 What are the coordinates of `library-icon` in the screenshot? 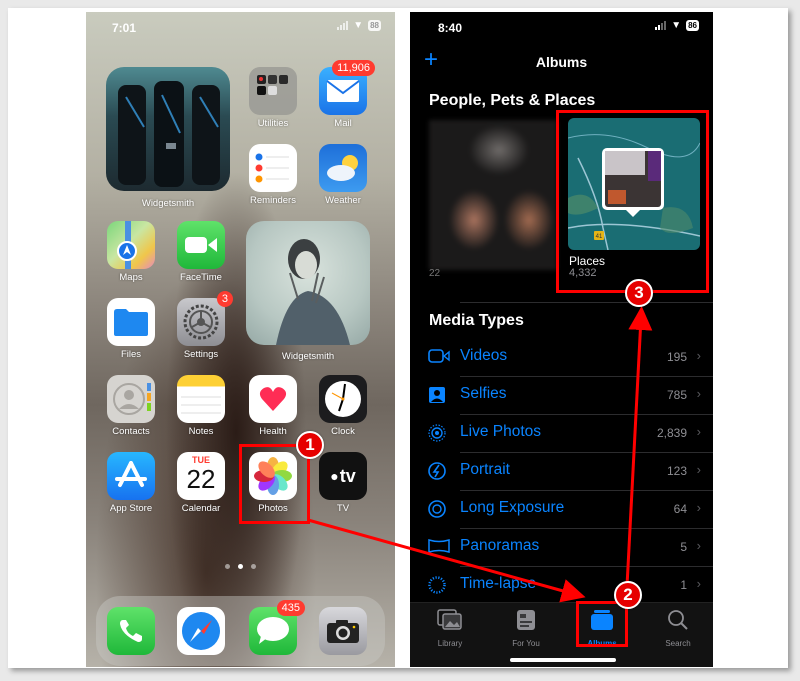 It's located at (449, 619).